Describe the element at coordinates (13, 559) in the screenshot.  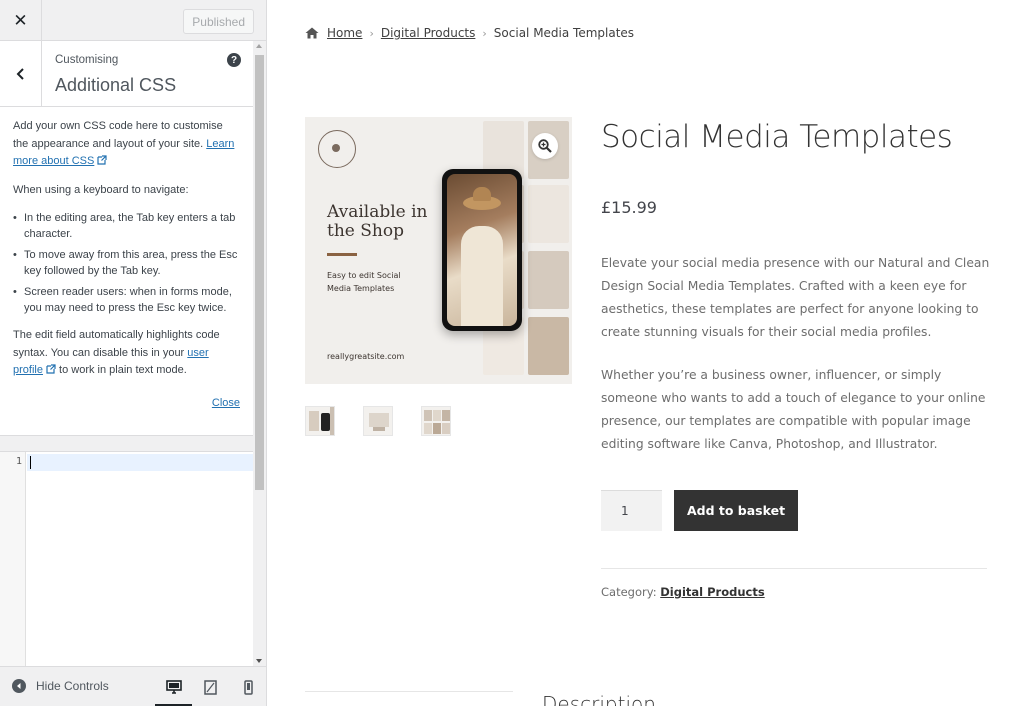
I see `editor-gutter: 1` at that location.